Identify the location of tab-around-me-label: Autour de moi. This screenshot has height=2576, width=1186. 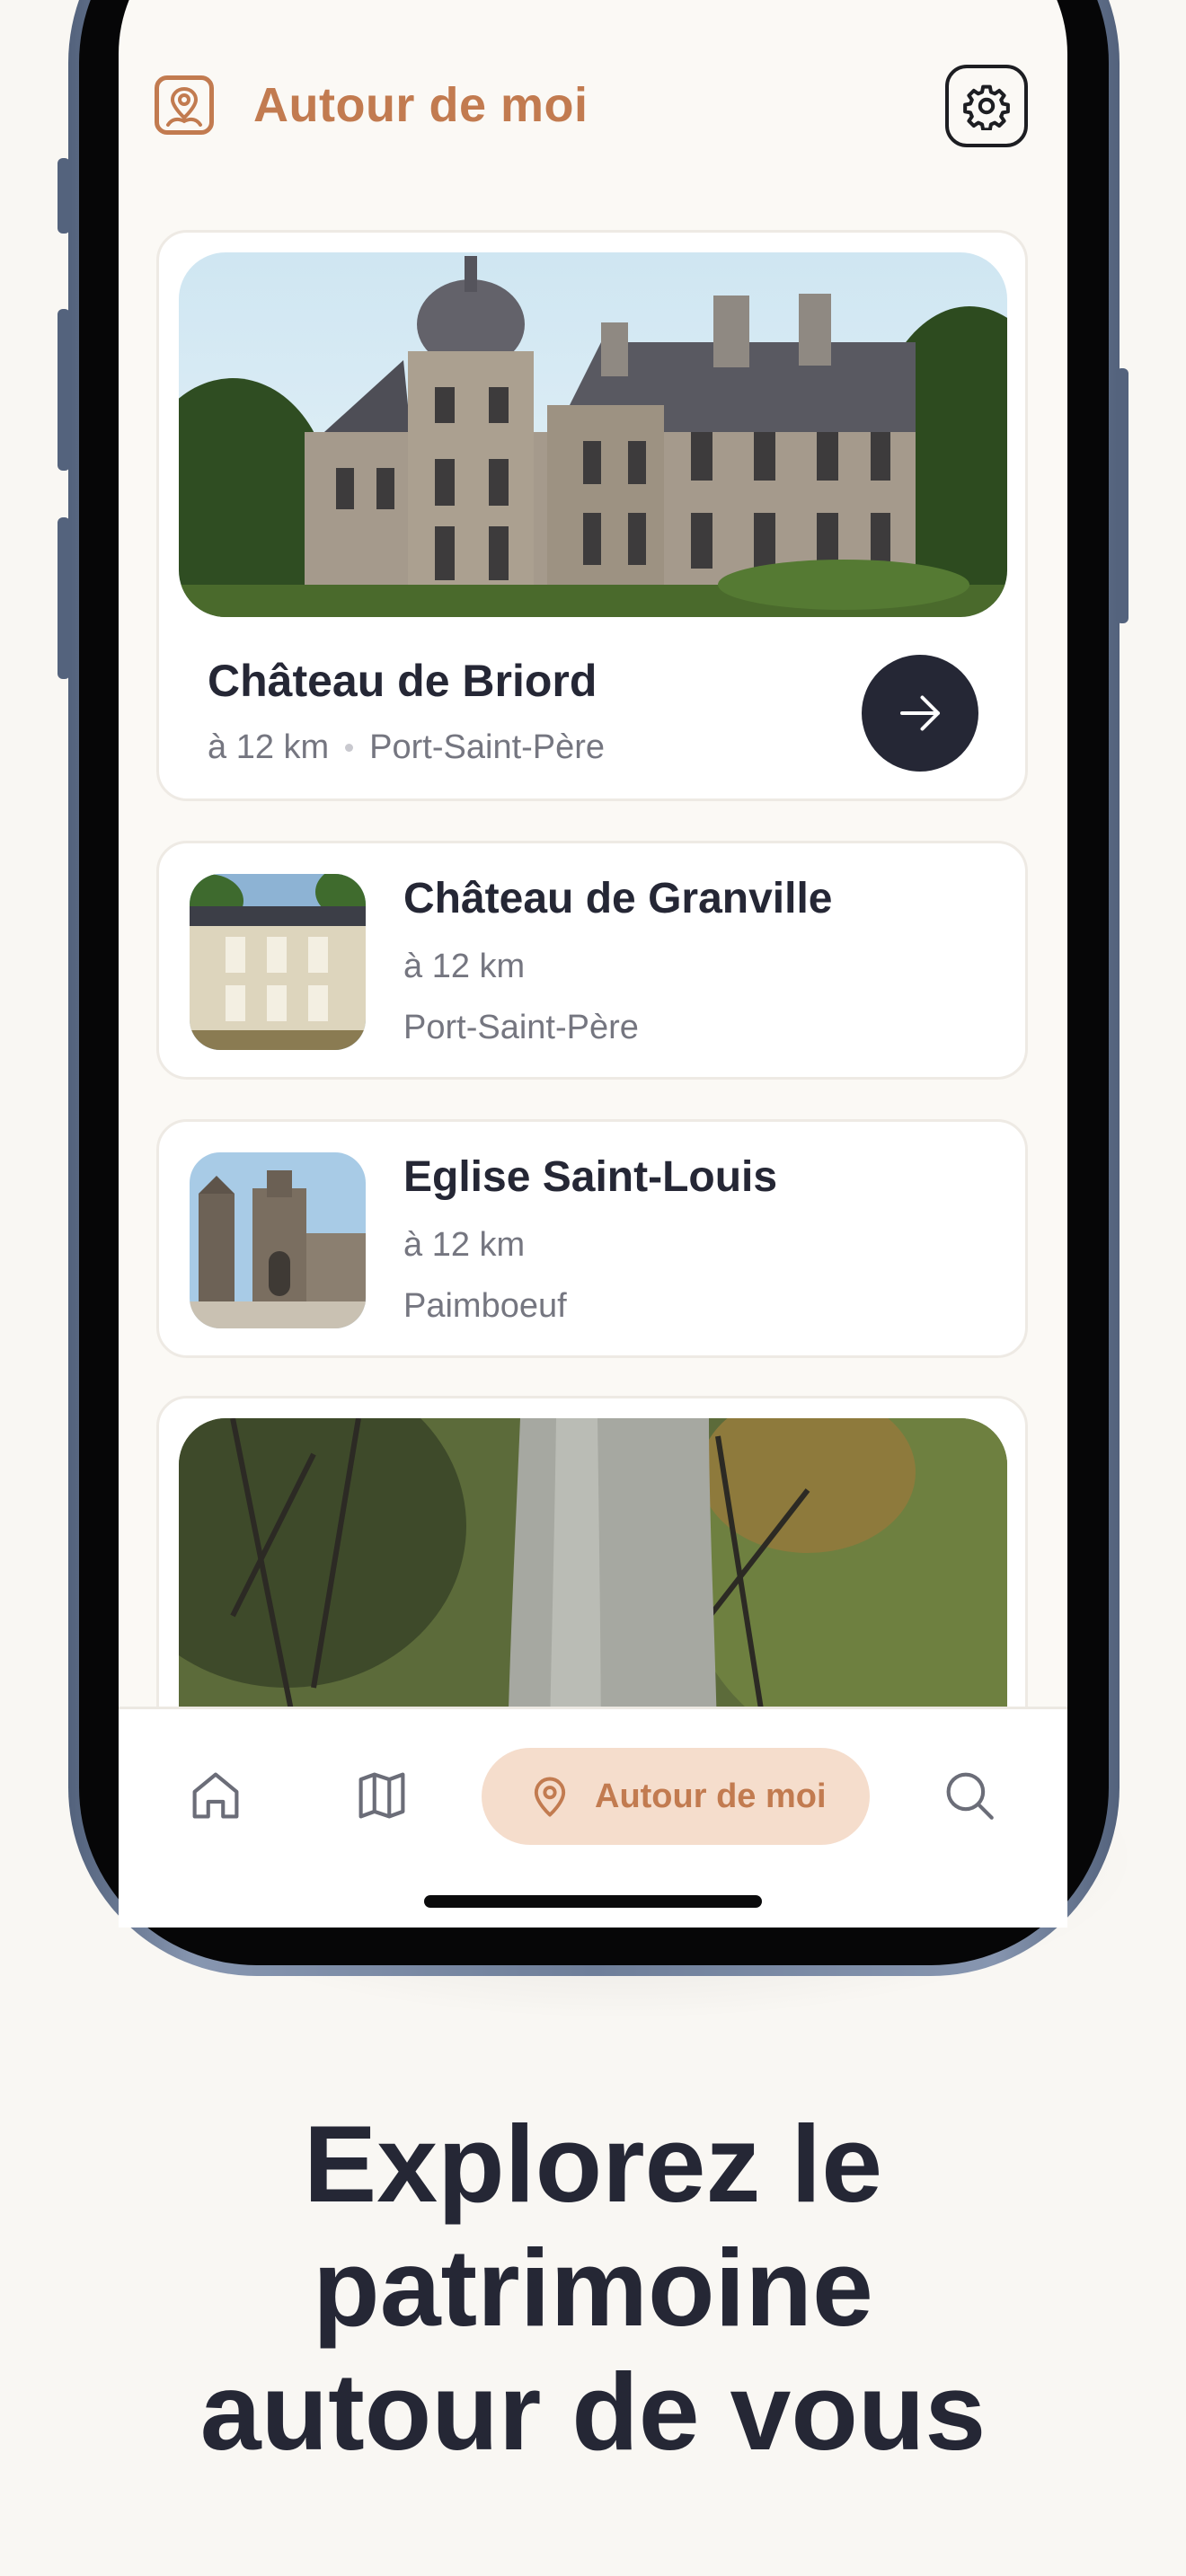
(711, 1796).